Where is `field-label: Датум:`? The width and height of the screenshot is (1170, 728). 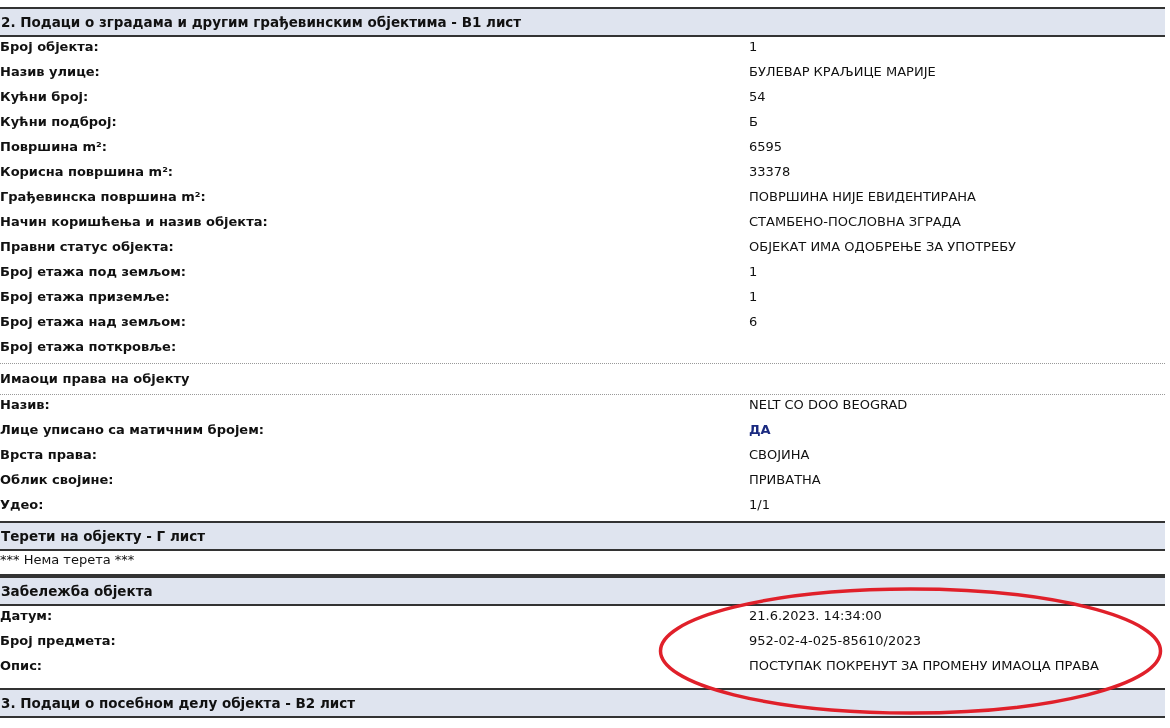 field-label: Датум: is located at coordinates (26, 616).